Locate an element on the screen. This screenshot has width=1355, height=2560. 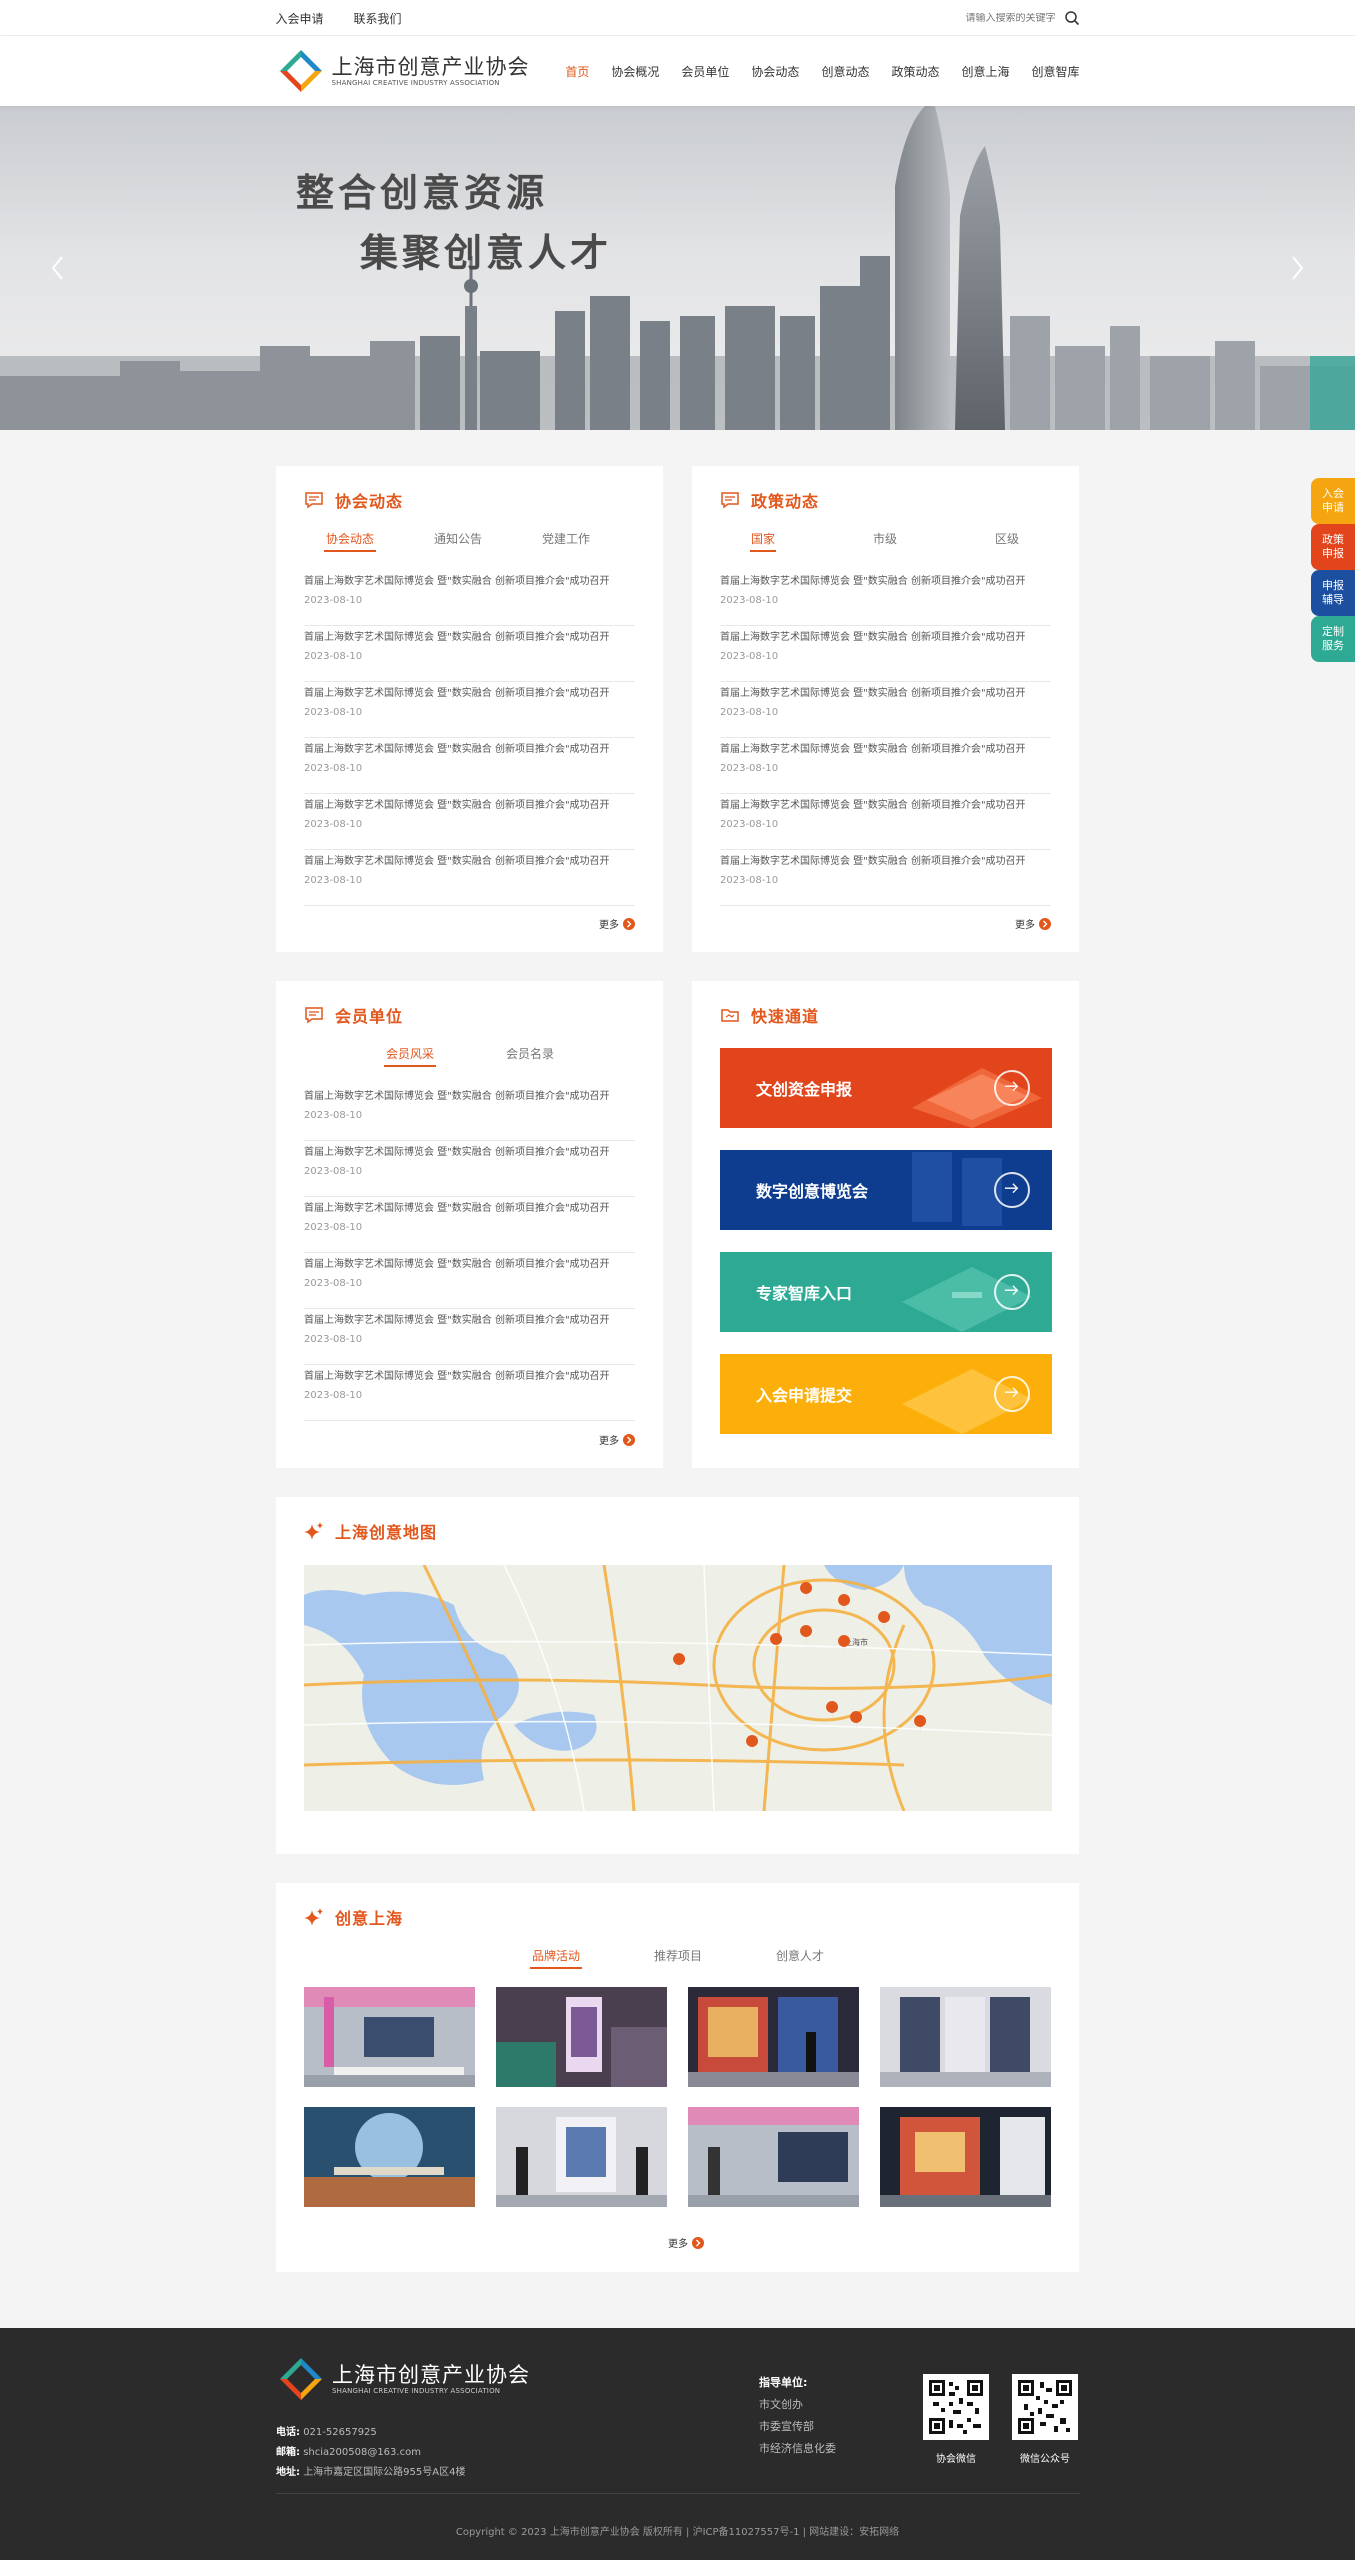
guidance-item: 市经济信息化委 is located at coordinates (797, 2449).